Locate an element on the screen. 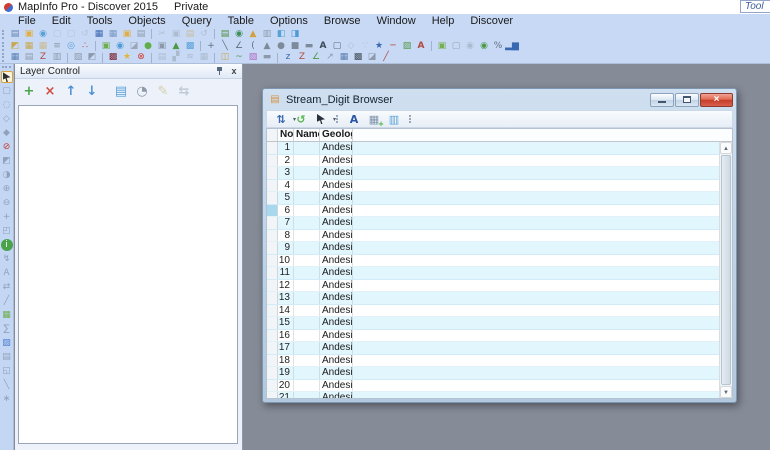 This screenshot has width=770, height=450. info-tool: i is located at coordinates (6, 245).